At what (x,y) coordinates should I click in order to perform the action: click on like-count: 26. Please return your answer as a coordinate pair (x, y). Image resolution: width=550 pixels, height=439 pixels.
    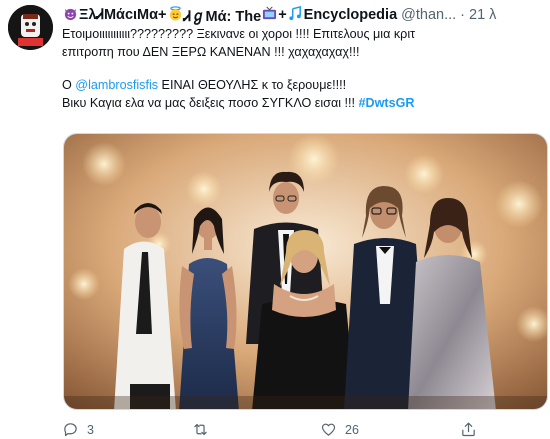
    Looking at the image, I should click on (352, 429).